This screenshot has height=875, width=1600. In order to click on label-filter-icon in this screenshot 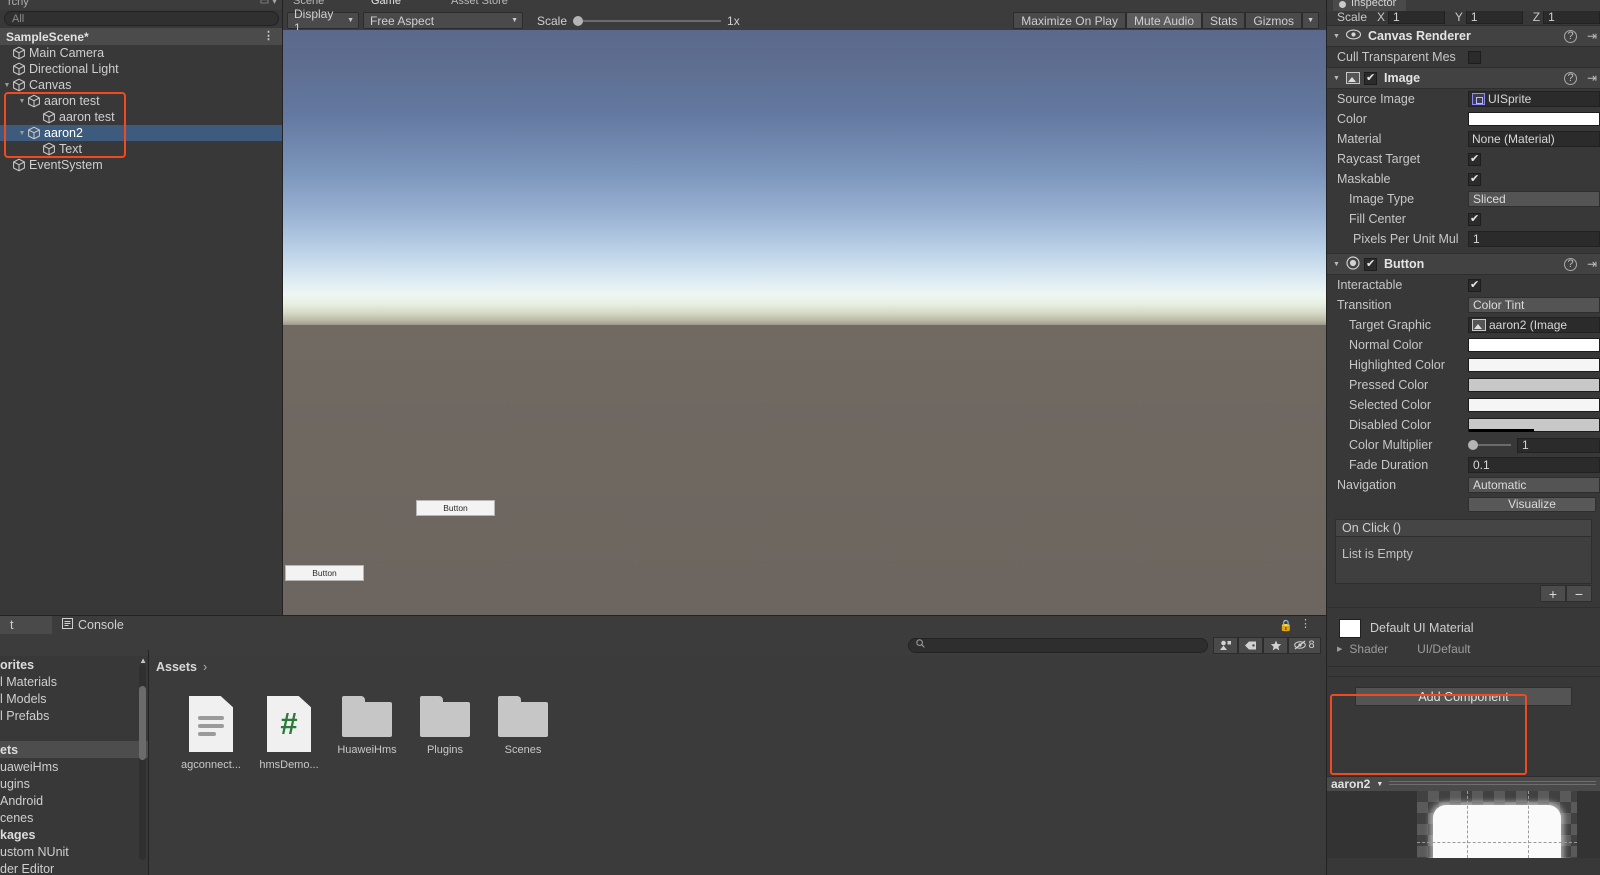, I will do `click(1250, 645)`.